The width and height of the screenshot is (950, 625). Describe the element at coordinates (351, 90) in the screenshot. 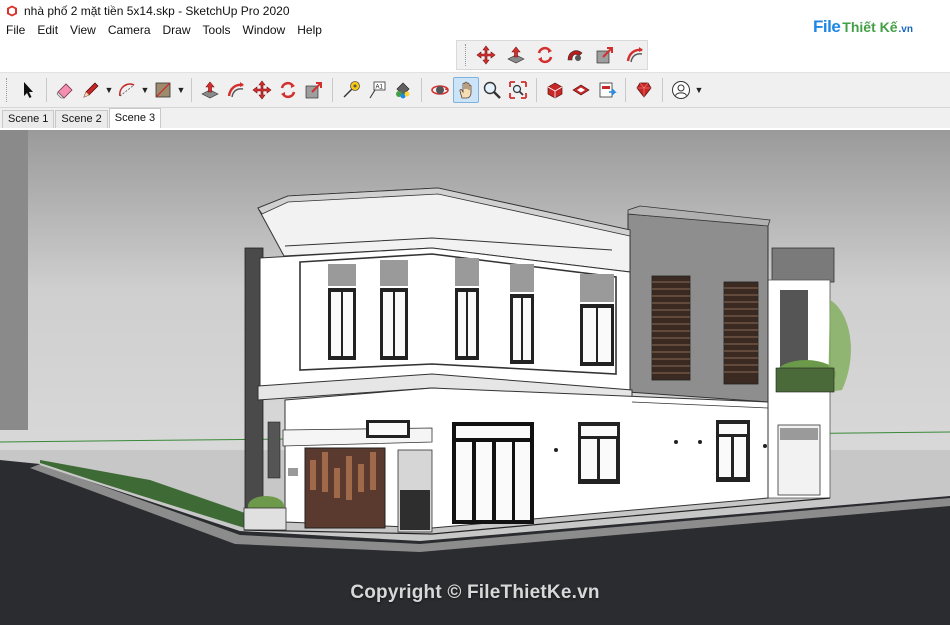

I see `tape-measure-icon` at that location.